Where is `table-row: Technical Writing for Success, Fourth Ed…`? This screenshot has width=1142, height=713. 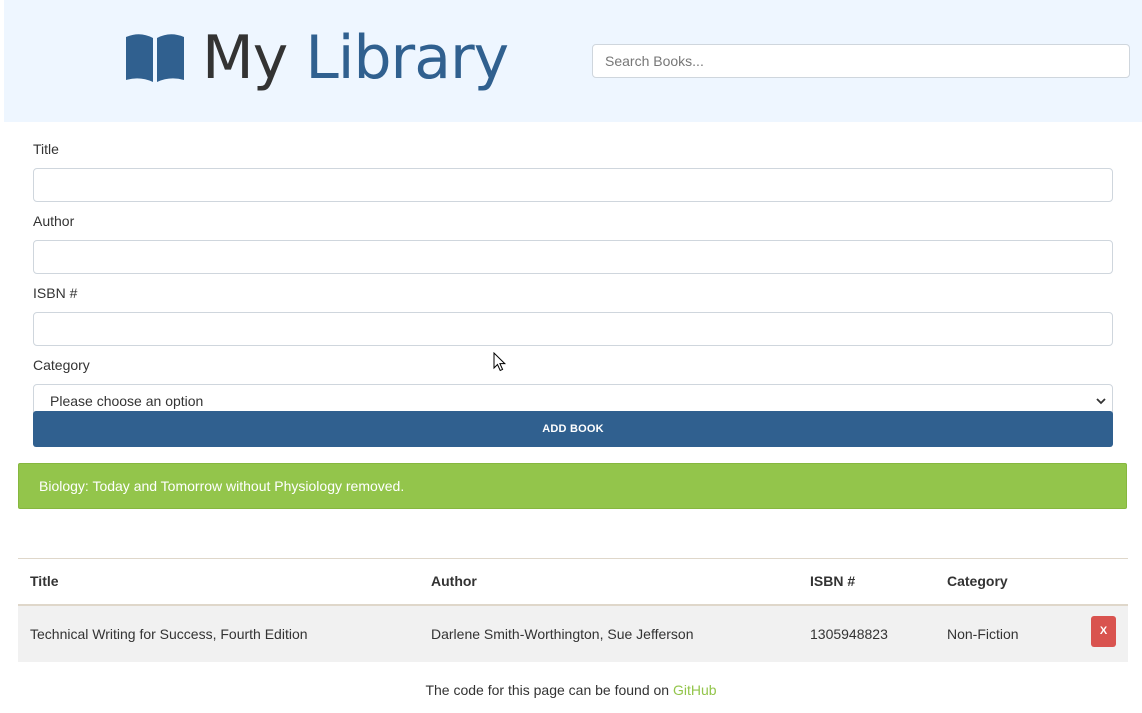
table-row: Technical Writing for Success, Fourth Ed… is located at coordinates (573, 633).